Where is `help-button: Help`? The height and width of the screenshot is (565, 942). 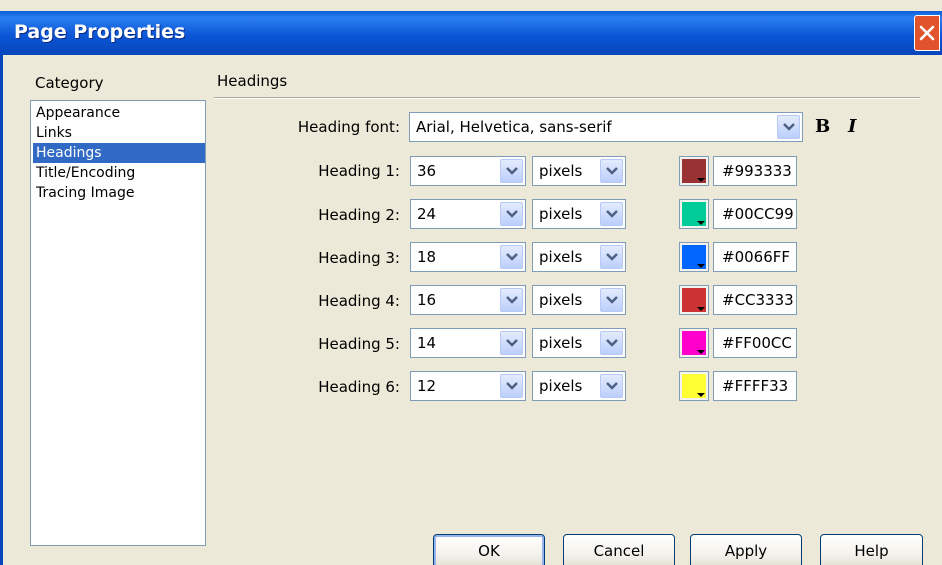
help-button: Help is located at coordinates (871, 549).